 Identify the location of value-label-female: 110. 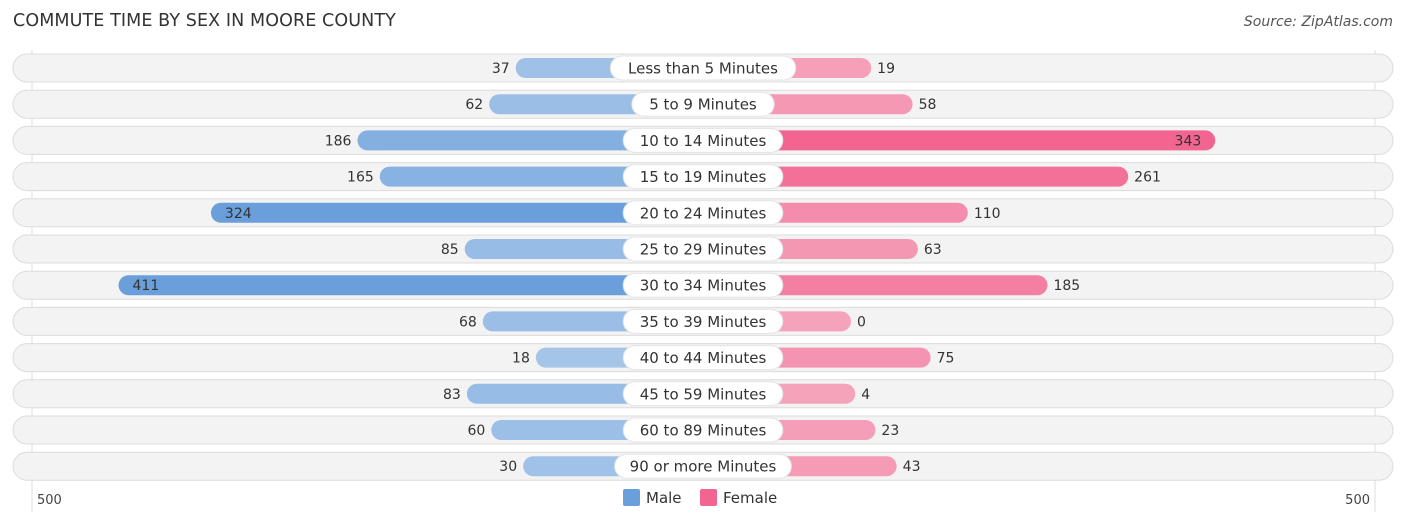
(987, 214).